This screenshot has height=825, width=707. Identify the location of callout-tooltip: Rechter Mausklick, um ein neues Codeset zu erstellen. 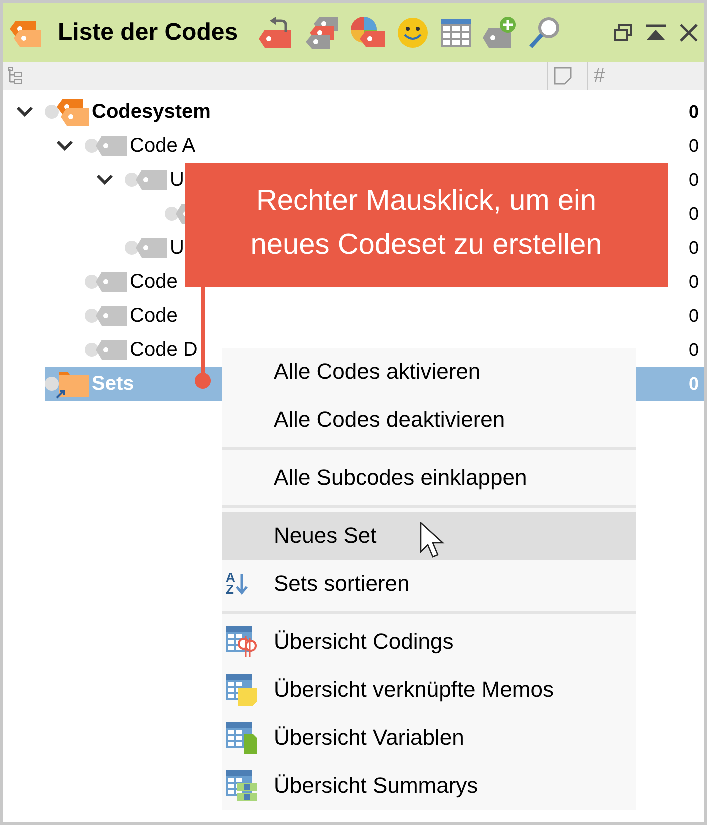
(426, 225).